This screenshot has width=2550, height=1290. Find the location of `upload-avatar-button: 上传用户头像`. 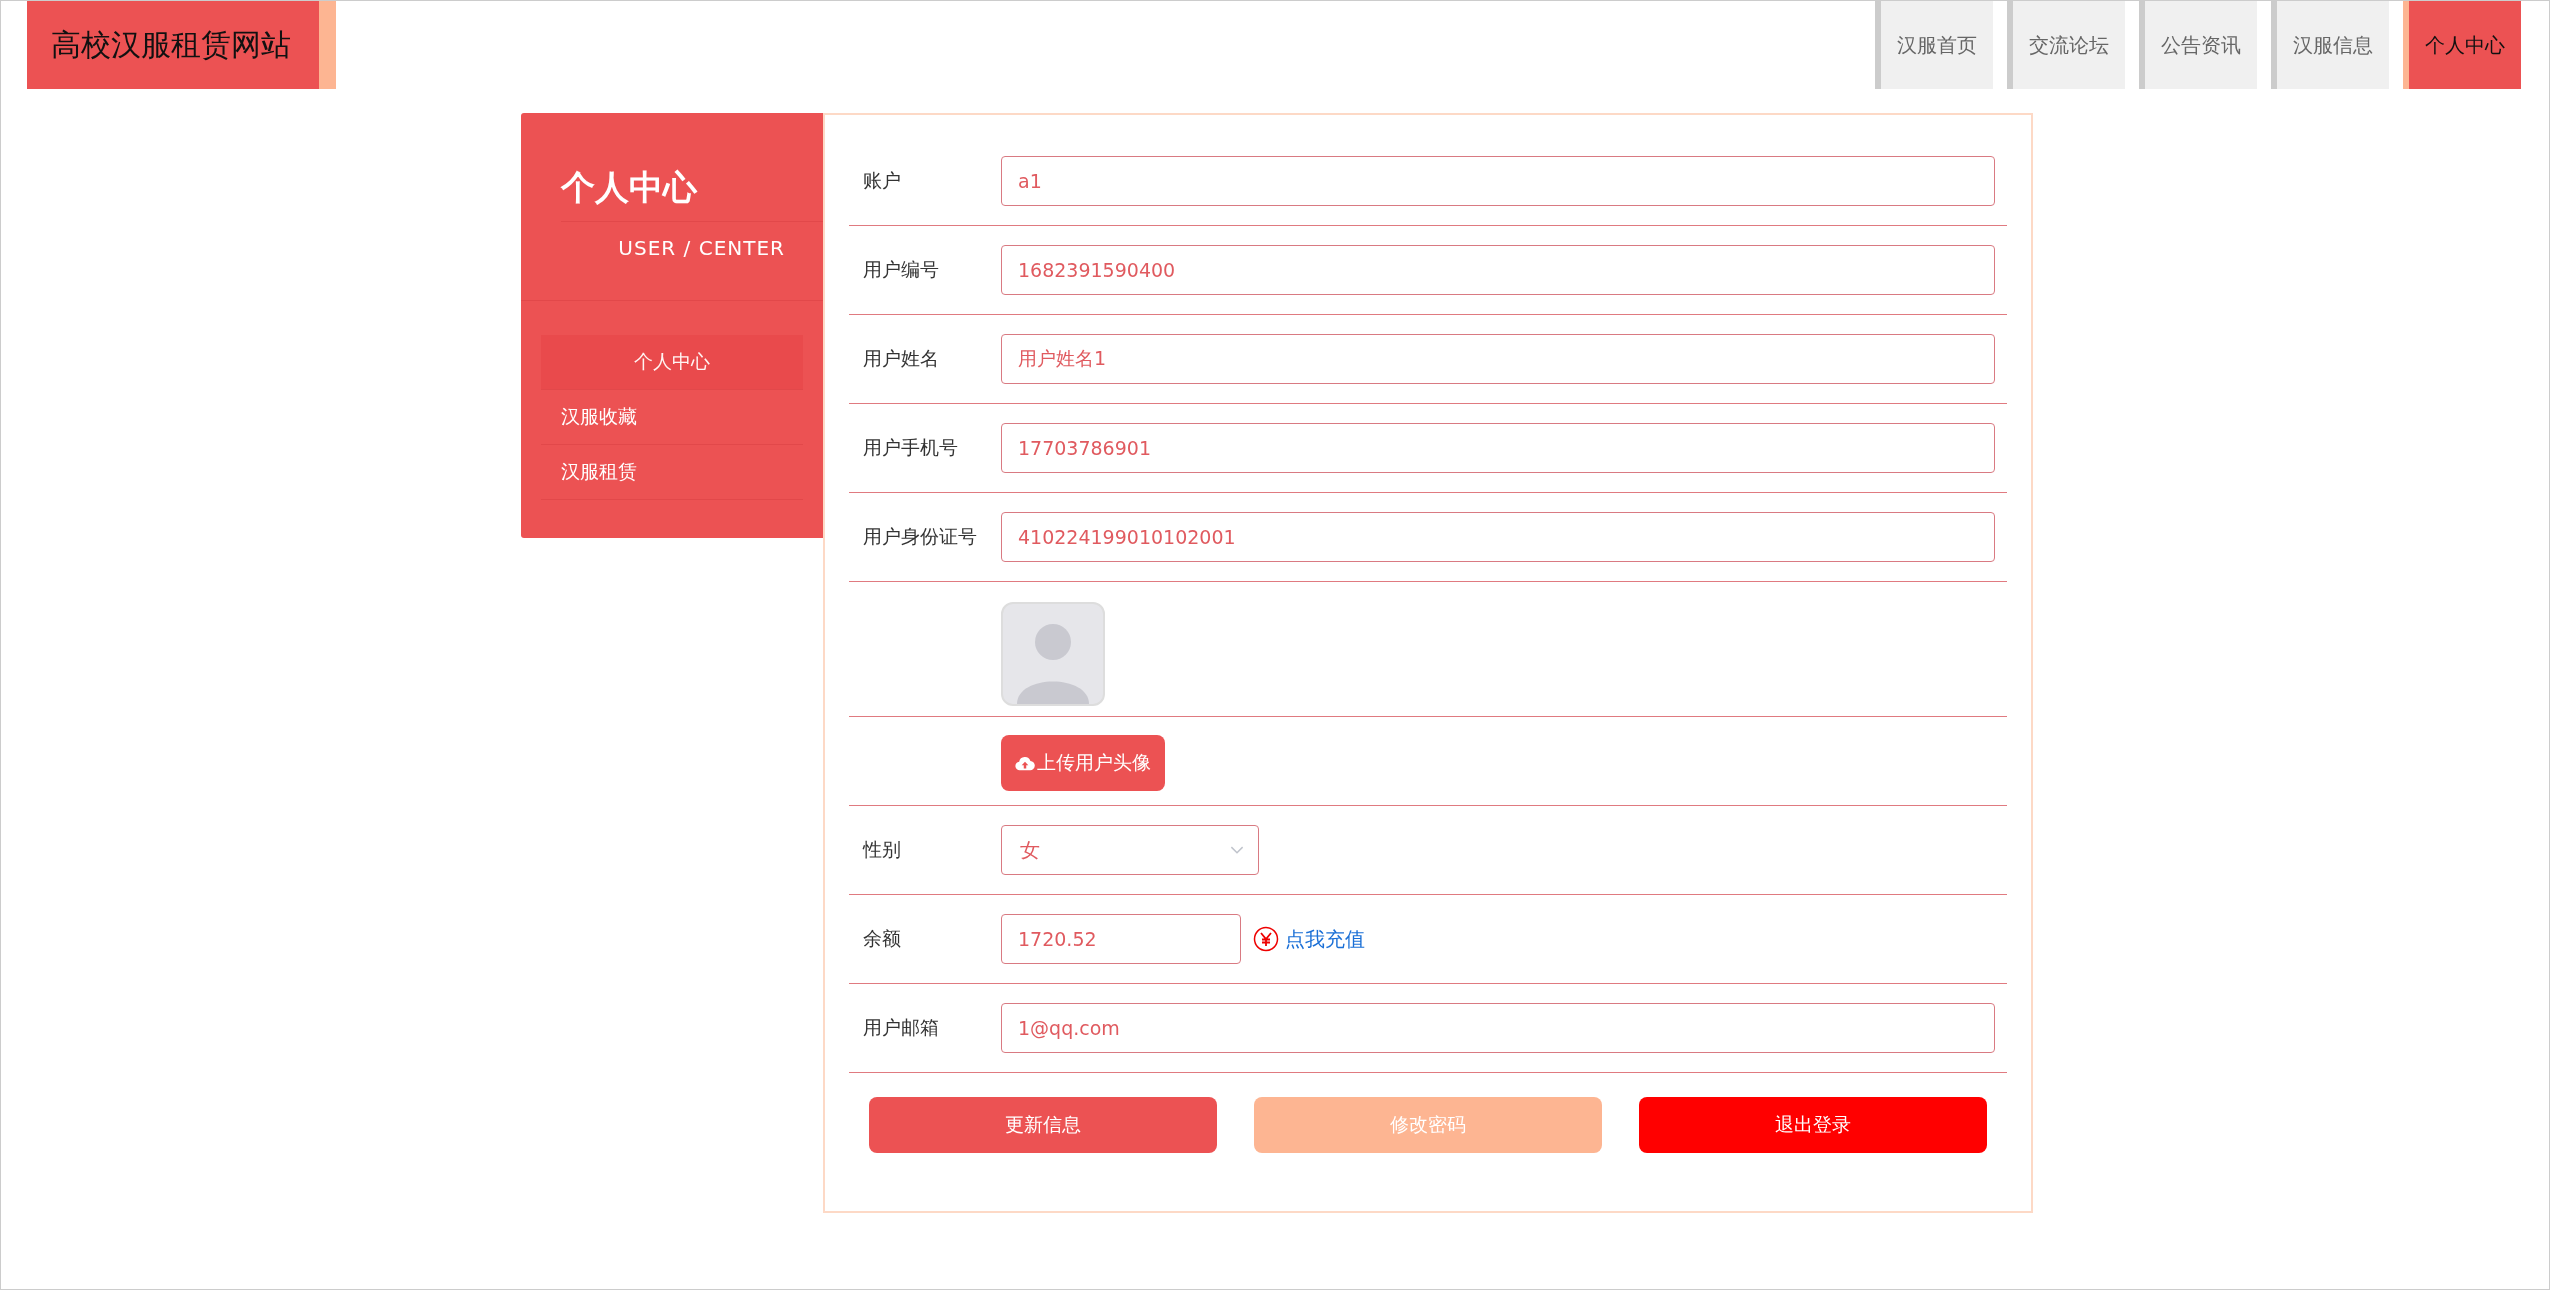

upload-avatar-button: 上传用户头像 is located at coordinates (1083, 763).